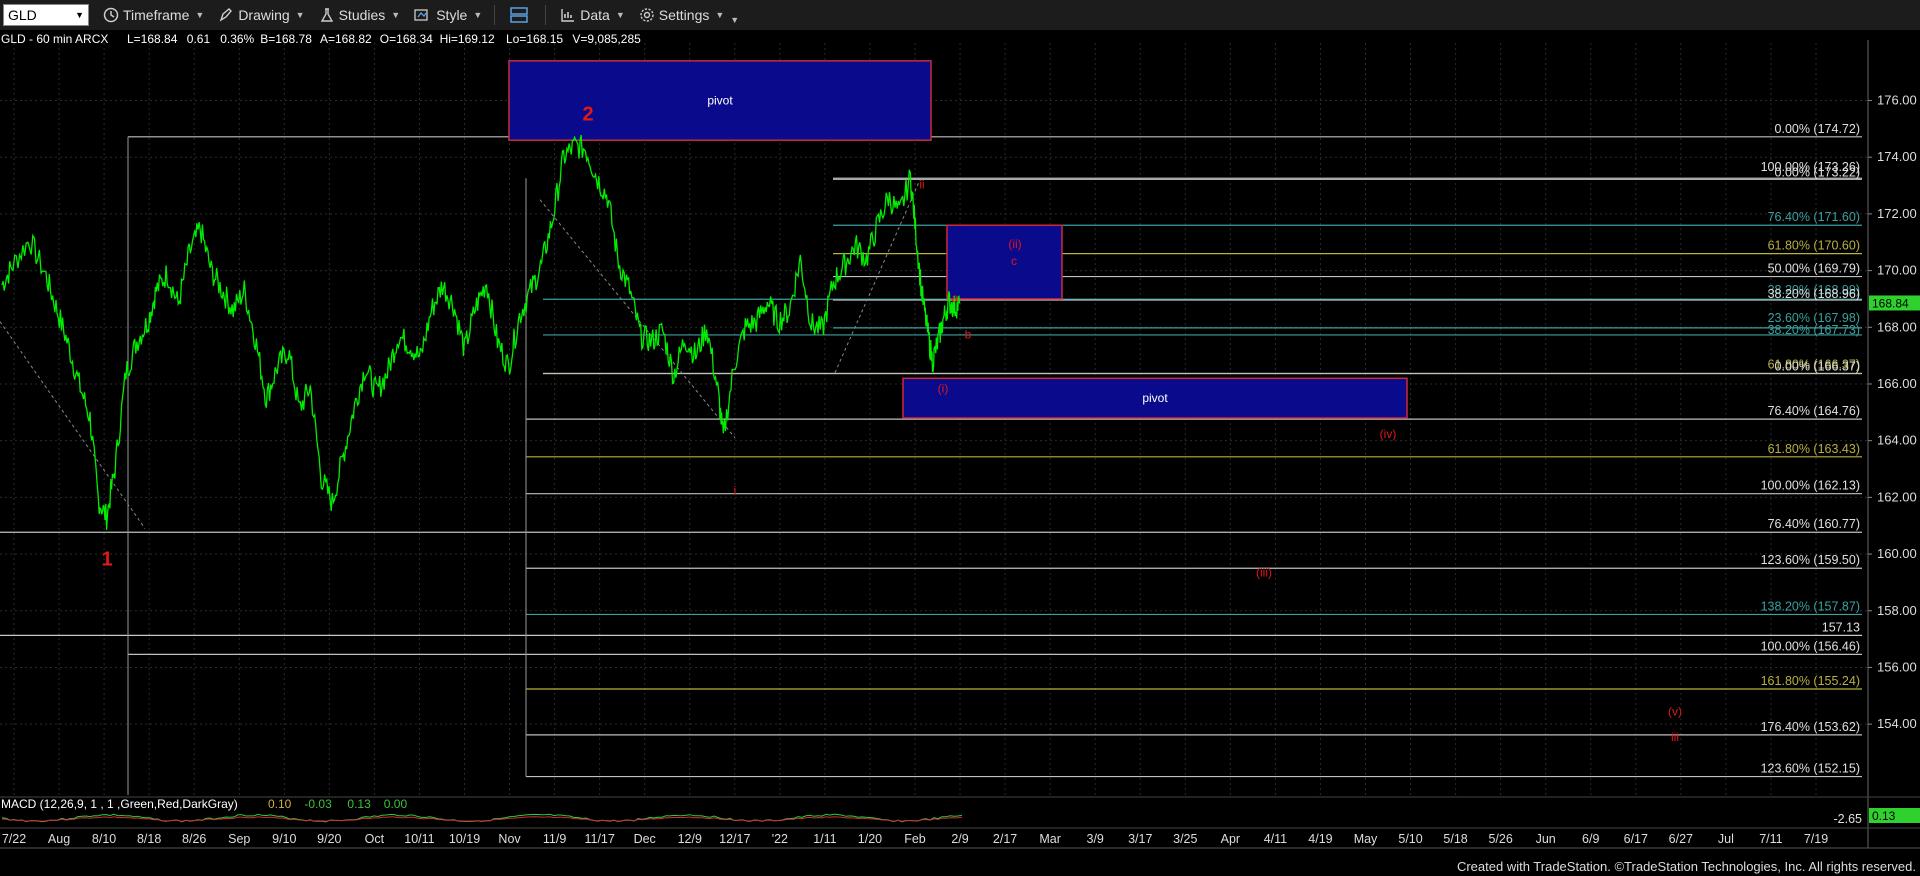 The image size is (1920, 876). Describe the element at coordinates (735, 491) in the screenshot. I see `wave-label: i` at that location.